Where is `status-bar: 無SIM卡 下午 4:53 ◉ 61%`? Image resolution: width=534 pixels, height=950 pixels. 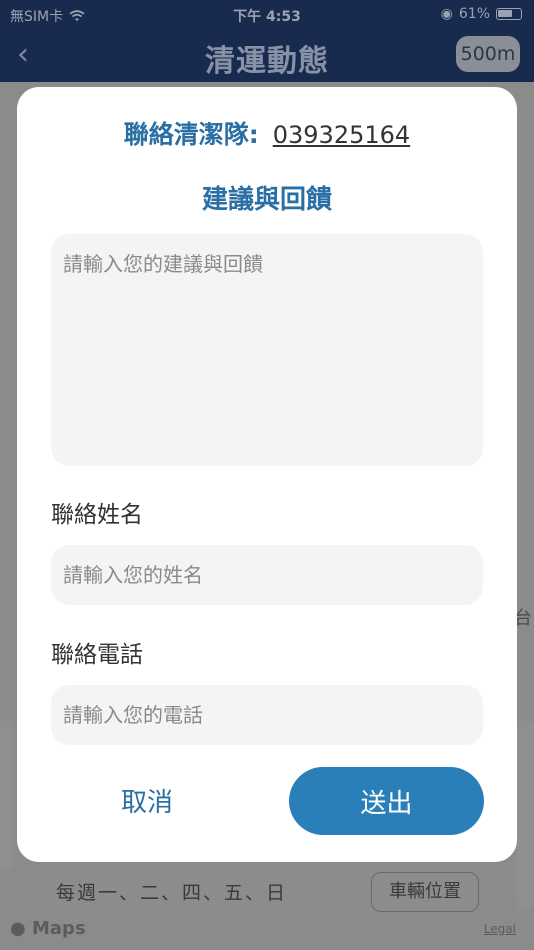
status-bar: 無SIM卡 下午 4:53 ◉ 61% is located at coordinates (267, 15).